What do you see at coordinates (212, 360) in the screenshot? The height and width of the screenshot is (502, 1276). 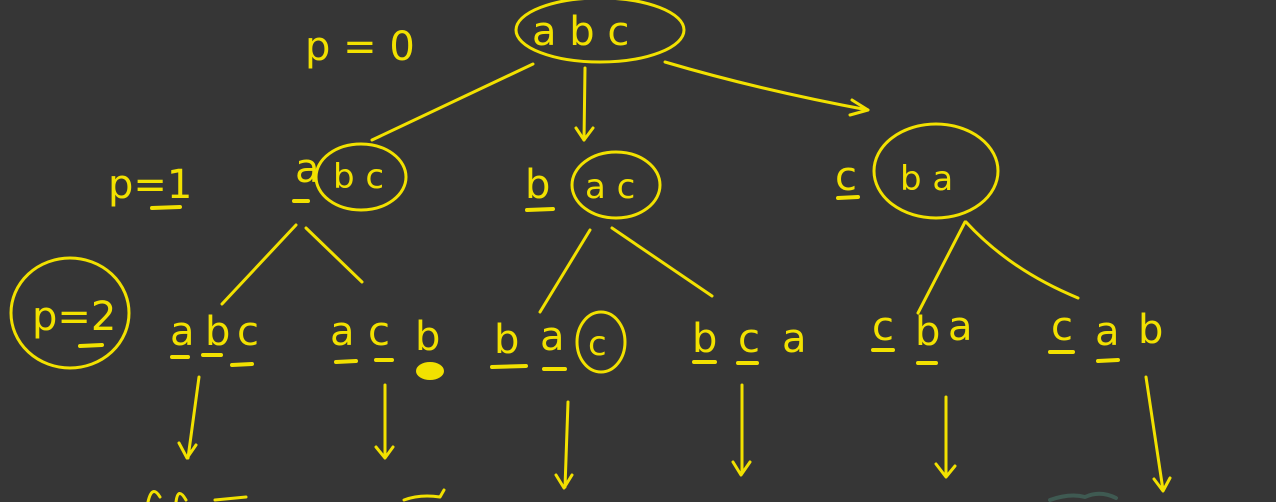 I see `leaf-0-underlines` at bounding box center [212, 360].